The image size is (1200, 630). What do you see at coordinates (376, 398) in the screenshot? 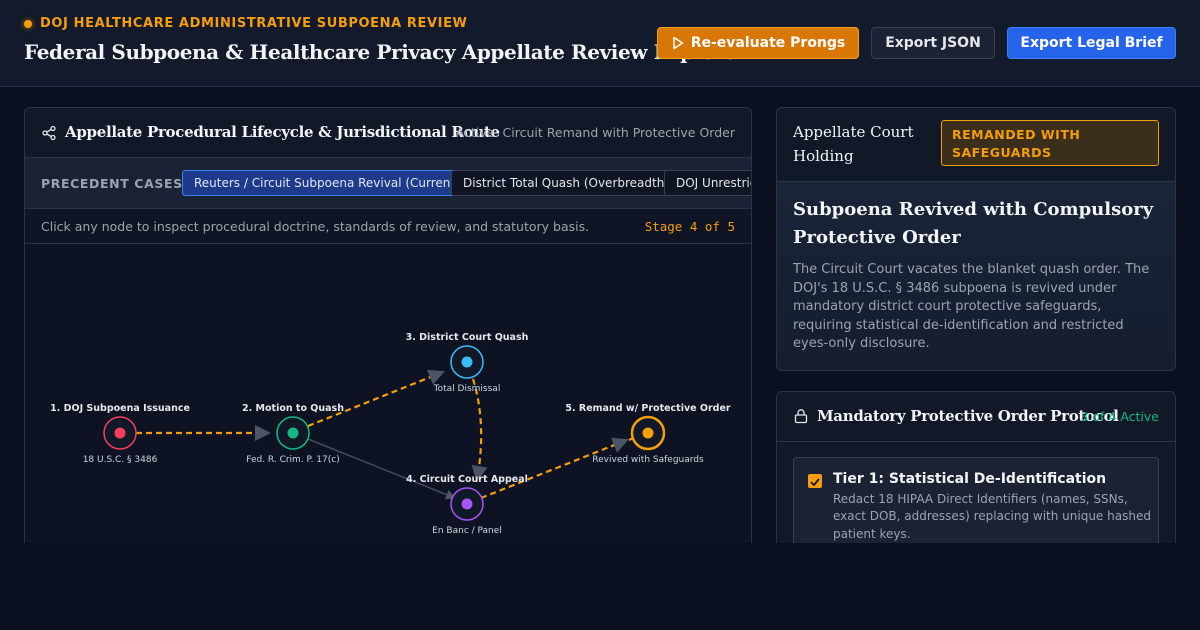
I see `edge-motion-to-quash` at bounding box center [376, 398].